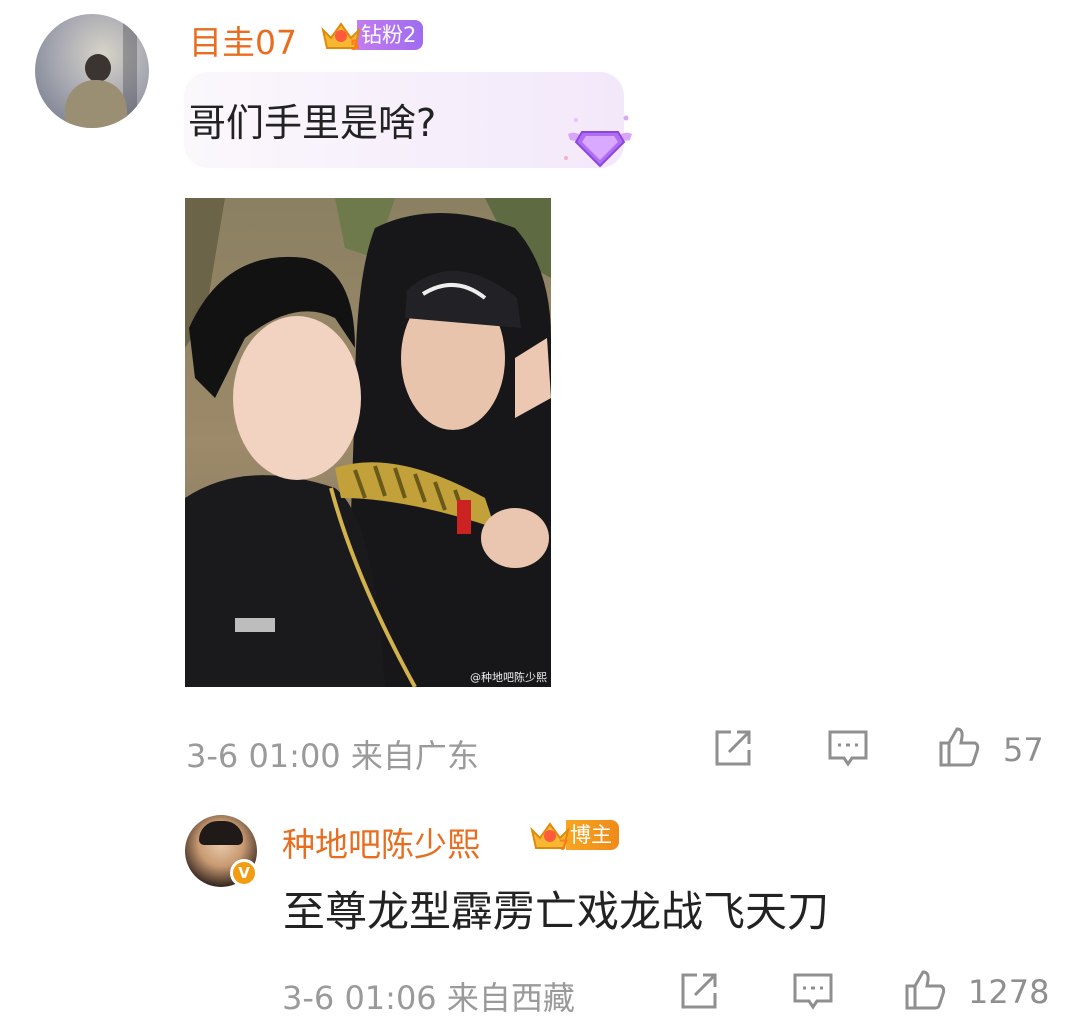  What do you see at coordinates (98, 68) in the screenshot?
I see `avatar-figure-head` at bounding box center [98, 68].